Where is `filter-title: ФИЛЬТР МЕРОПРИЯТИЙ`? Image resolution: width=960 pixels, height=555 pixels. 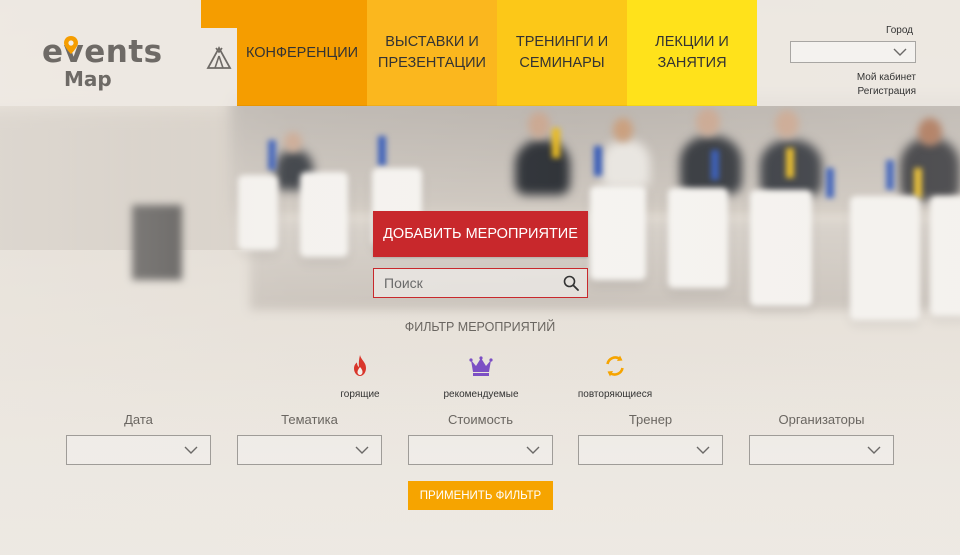 filter-title: ФИЛЬТР МЕРОПРИЯТИЙ is located at coordinates (480, 327).